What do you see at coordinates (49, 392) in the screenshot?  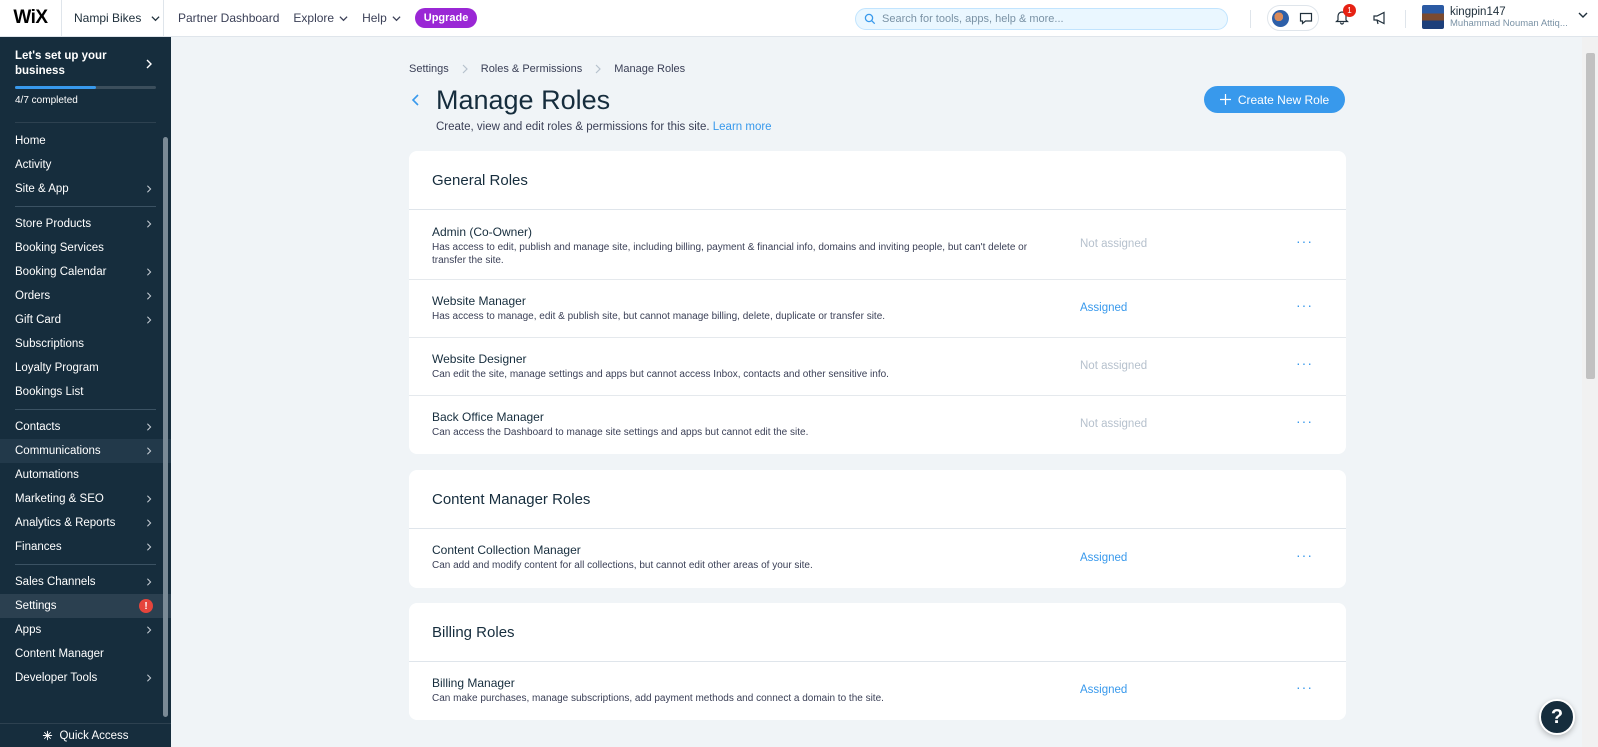 I see `sidebar-item-label: Bookings List` at bounding box center [49, 392].